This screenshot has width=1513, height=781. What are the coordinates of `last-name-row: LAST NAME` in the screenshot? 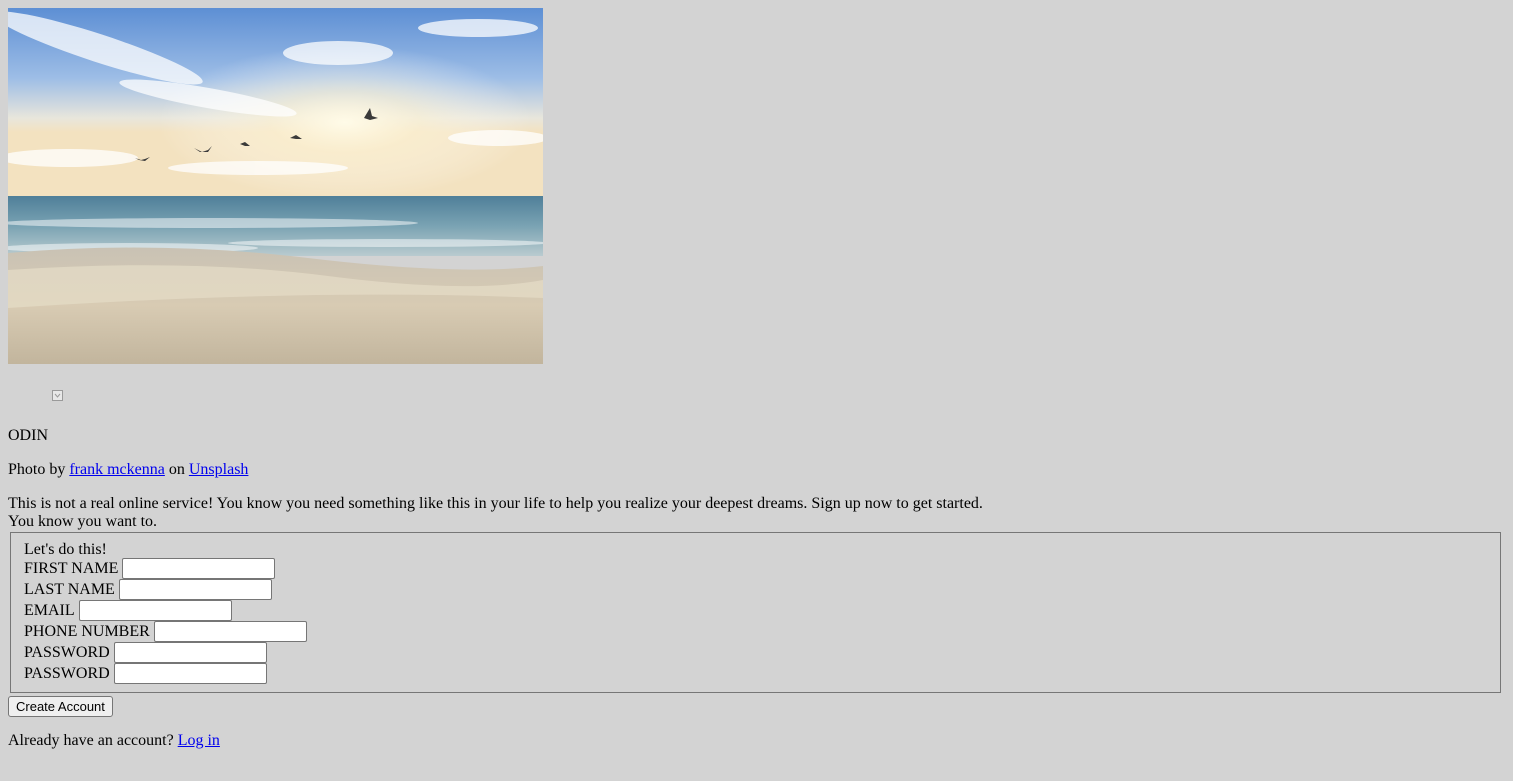 It's located at (148, 589).